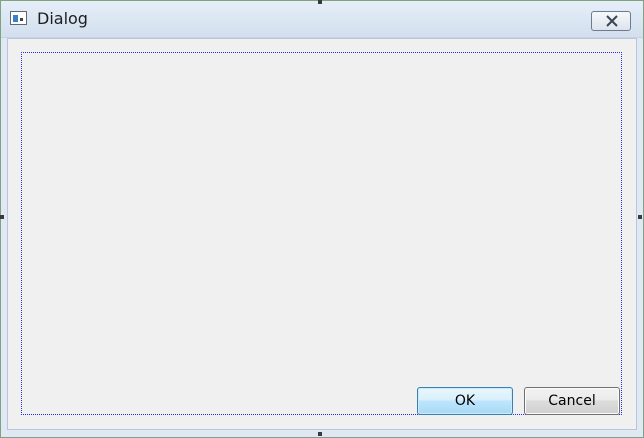  What do you see at coordinates (62, 18) in the screenshot?
I see `window-title: Dialog` at bounding box center [62, 18].